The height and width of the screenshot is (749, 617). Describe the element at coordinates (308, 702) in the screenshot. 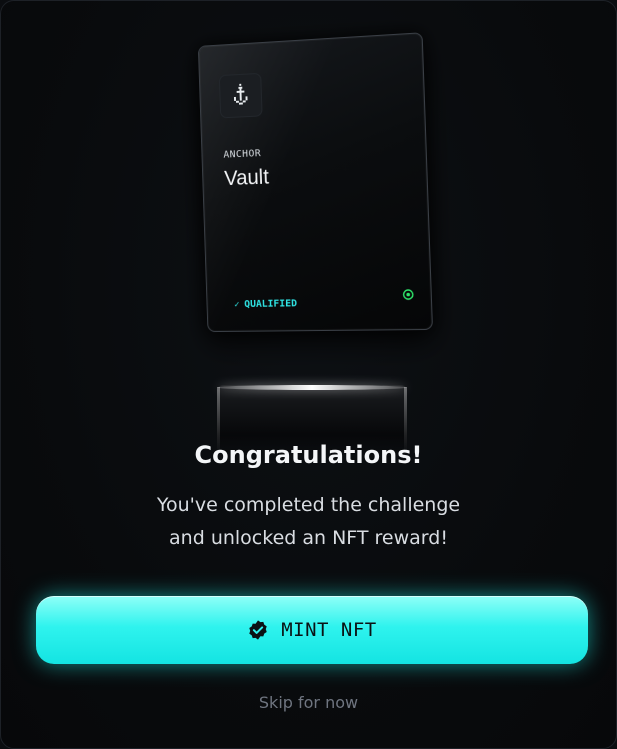

I see `skip-for-now-link: Skip for now` at that location.